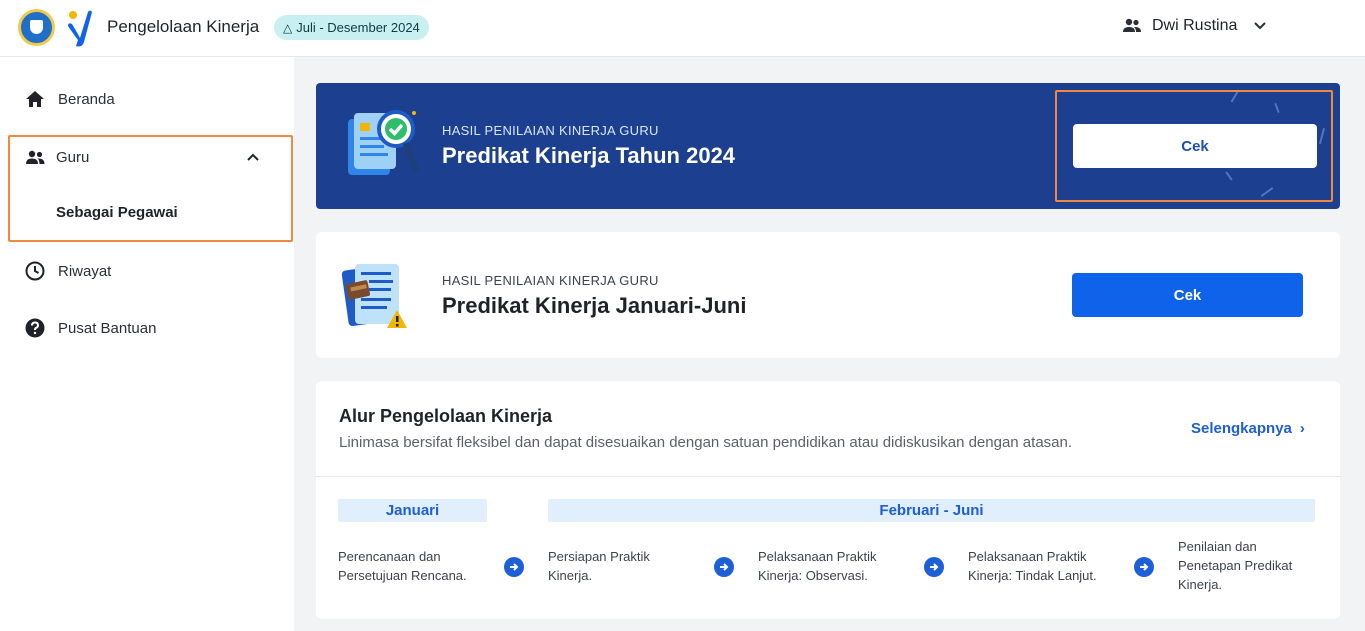  Describe the element at coordinates (1260, 26) in the screenshot. I see `chevron-down-icon` at that location.